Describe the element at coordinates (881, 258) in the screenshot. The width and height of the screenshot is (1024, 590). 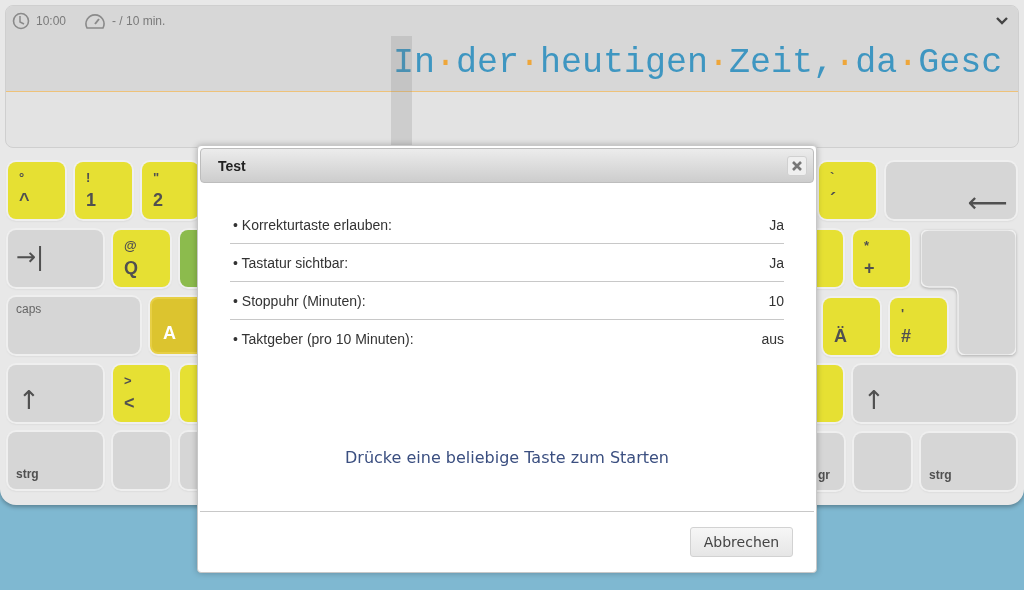
I see `keyboard-key: * +` at that location.